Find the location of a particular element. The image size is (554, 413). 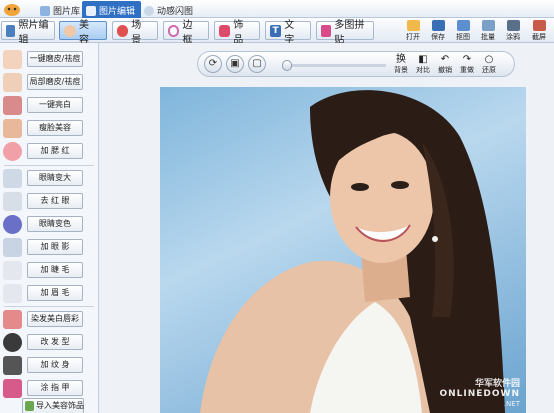

undo-button: ↶ 撤销 is located at coordinates (445, 65).